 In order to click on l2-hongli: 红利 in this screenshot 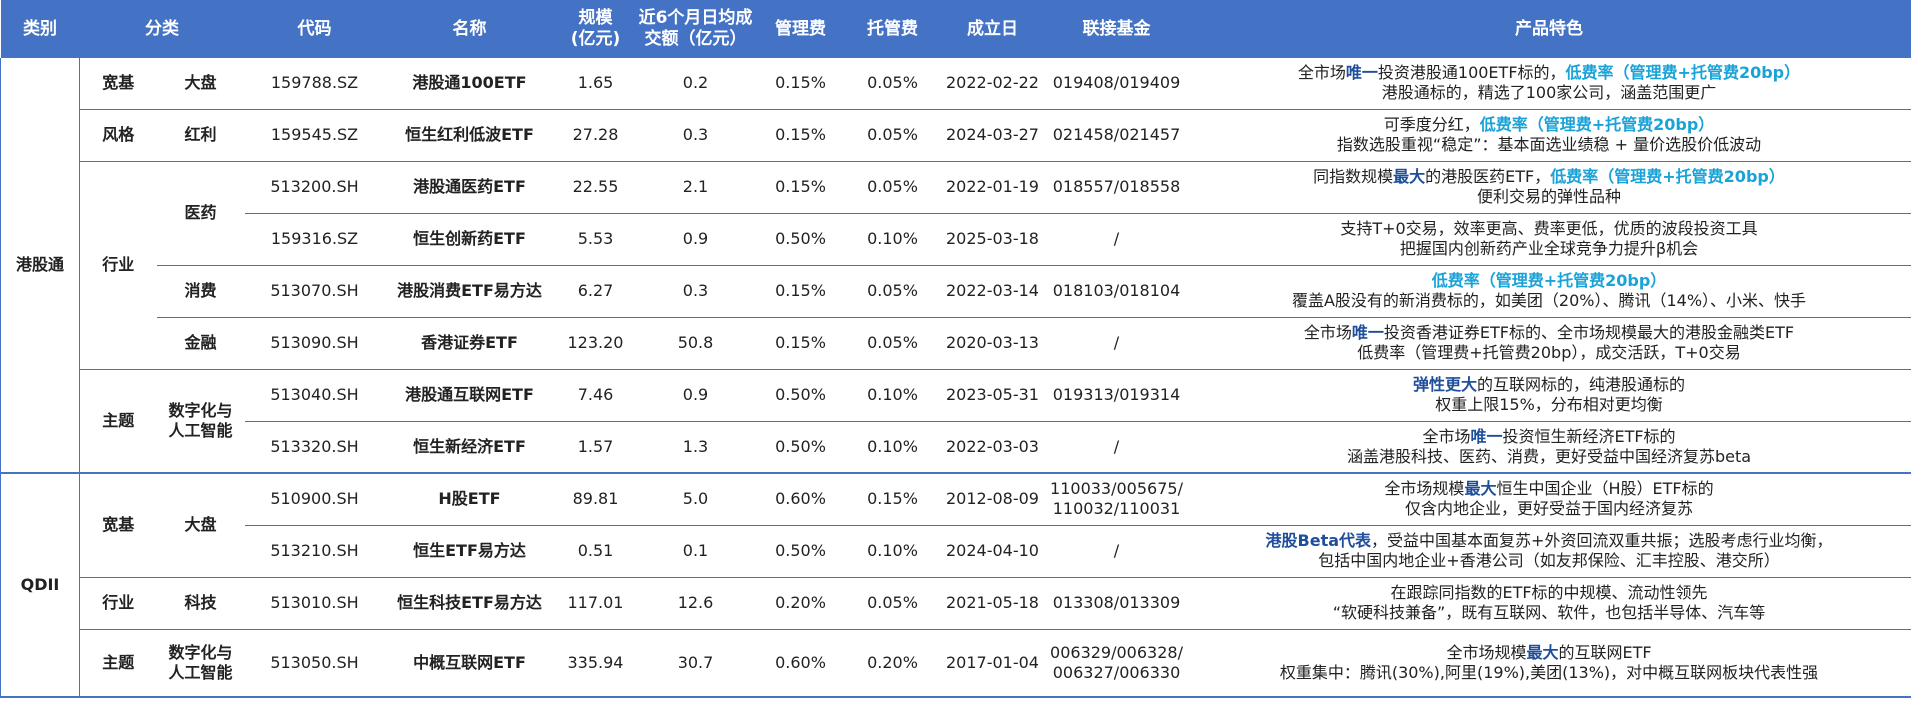, I will do `click(200, 134)`.